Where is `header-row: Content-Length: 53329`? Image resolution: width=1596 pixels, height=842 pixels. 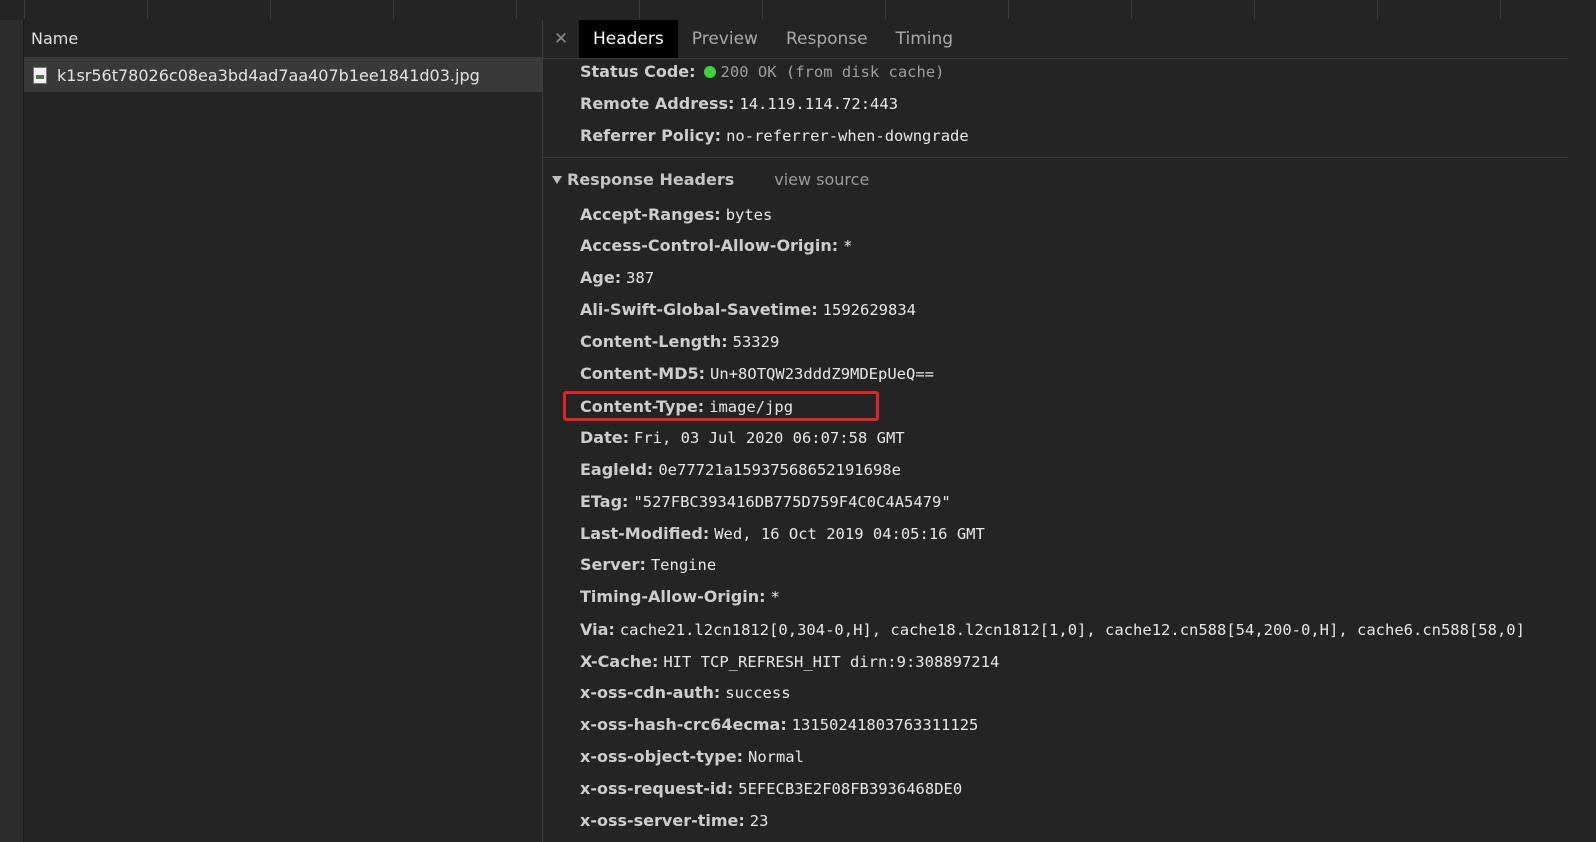
header-row: Content-Length: 53329 is located at coordinates (679, 342).